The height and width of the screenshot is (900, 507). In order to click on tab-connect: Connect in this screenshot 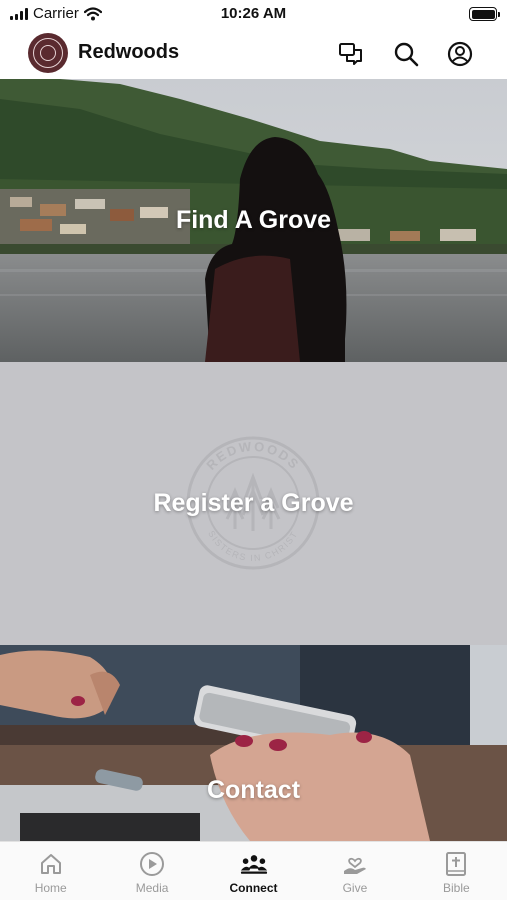, I will do `click(253, 871)`.